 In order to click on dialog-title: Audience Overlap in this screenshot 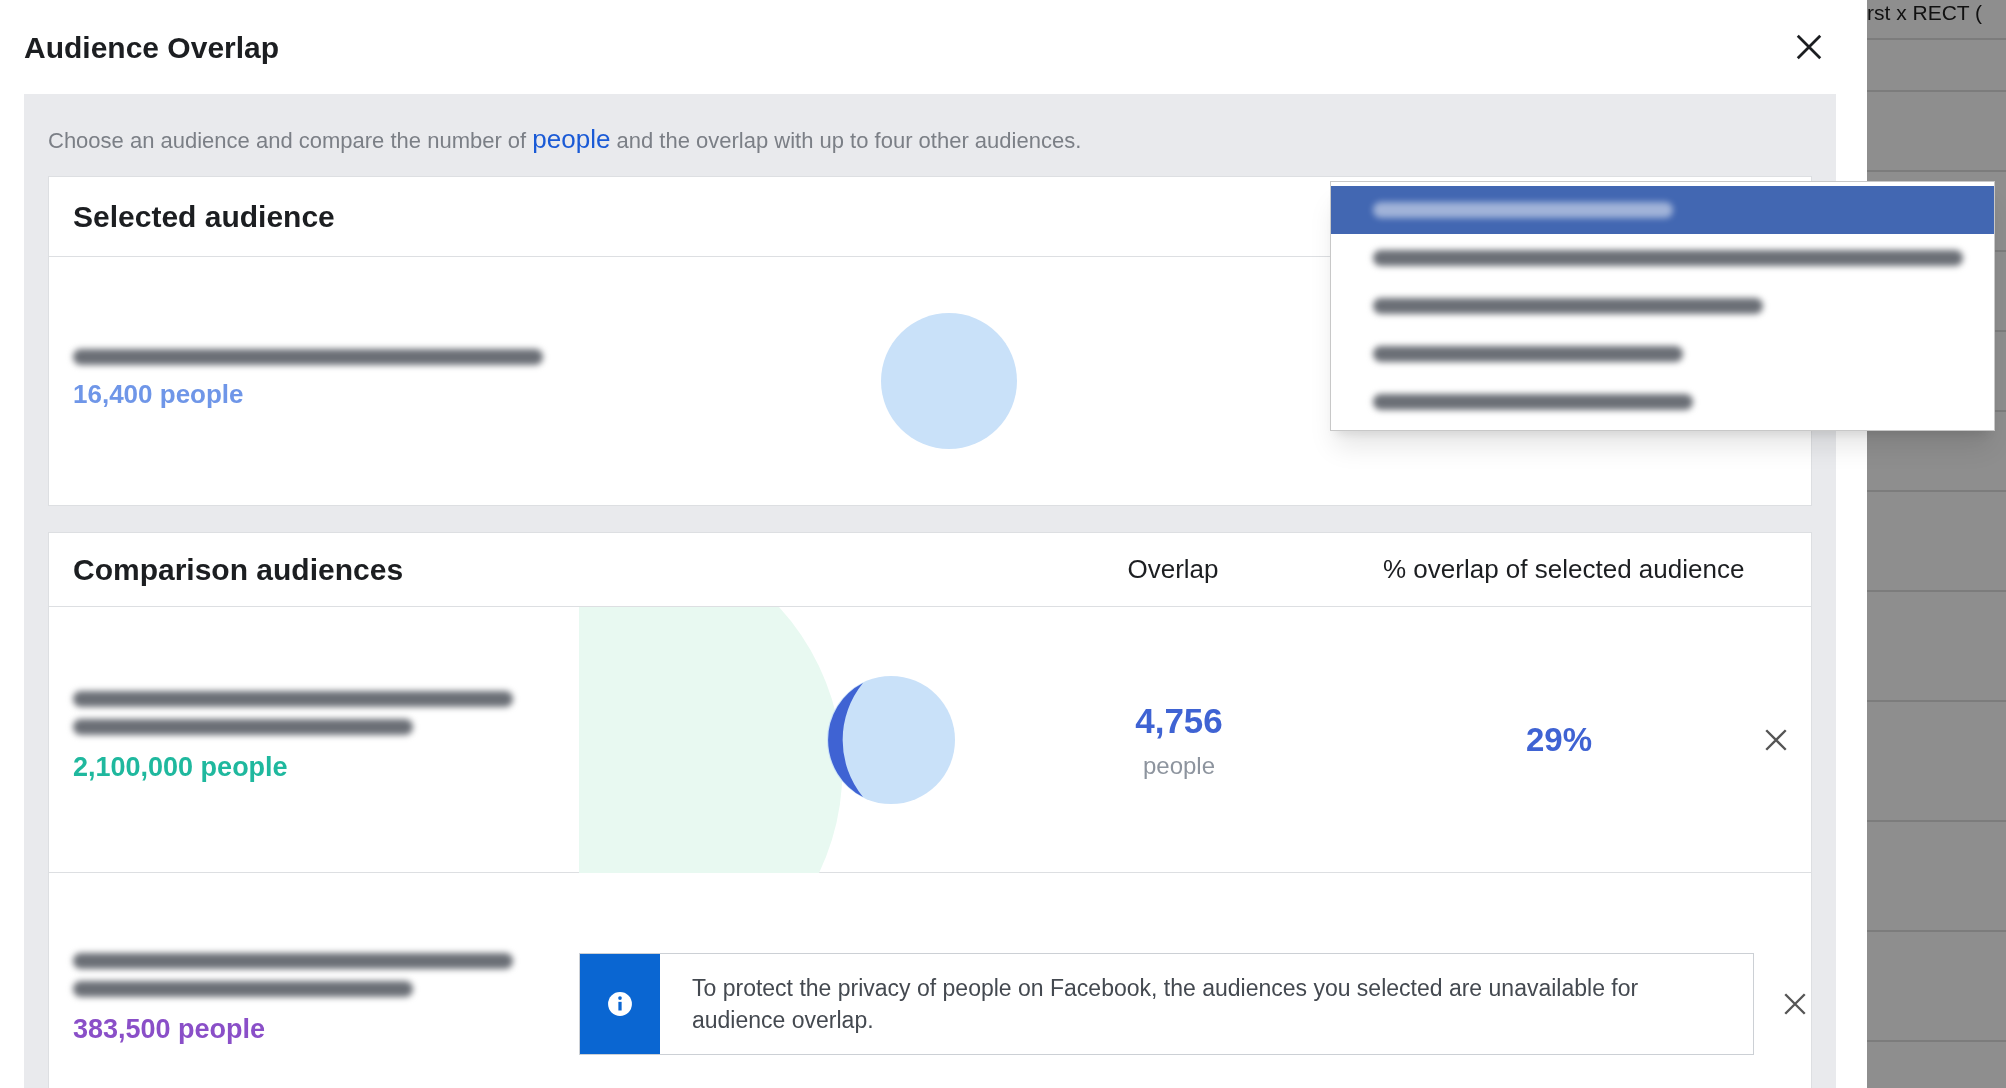, I will do `click(152, 47)`.